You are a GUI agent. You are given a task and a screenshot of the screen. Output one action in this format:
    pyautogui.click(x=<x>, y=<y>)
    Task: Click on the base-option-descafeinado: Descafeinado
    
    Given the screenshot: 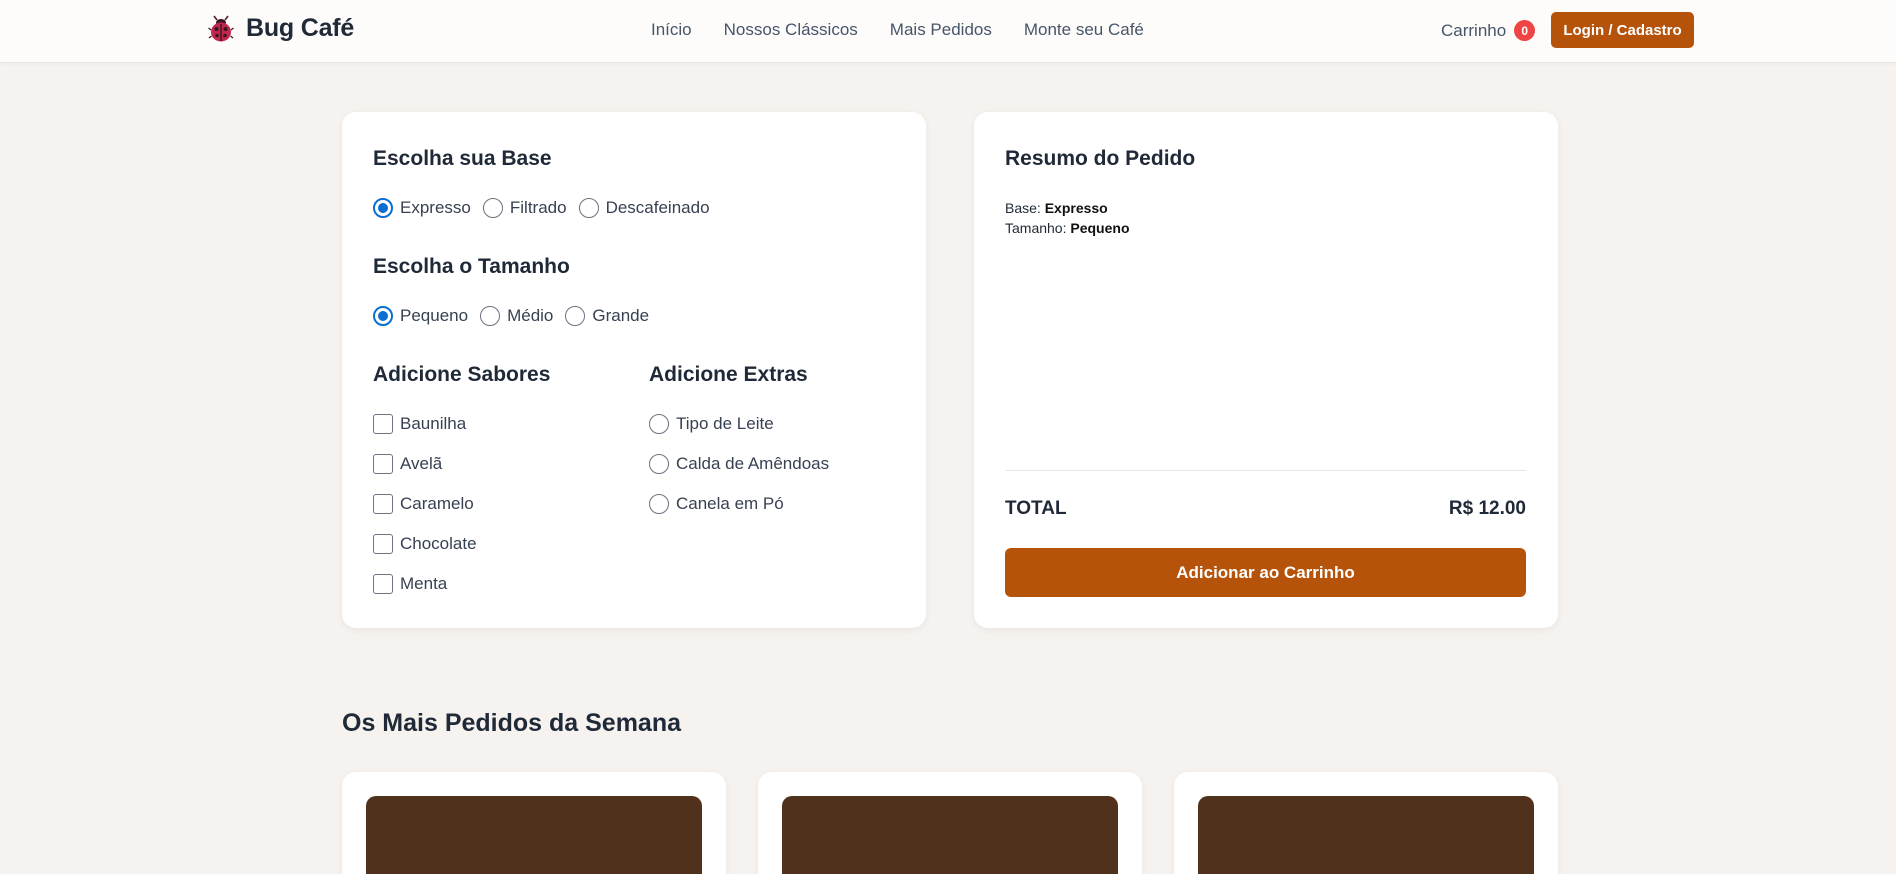 What is the action you would take?
    pyautogui.click(x=644, y=208)
    